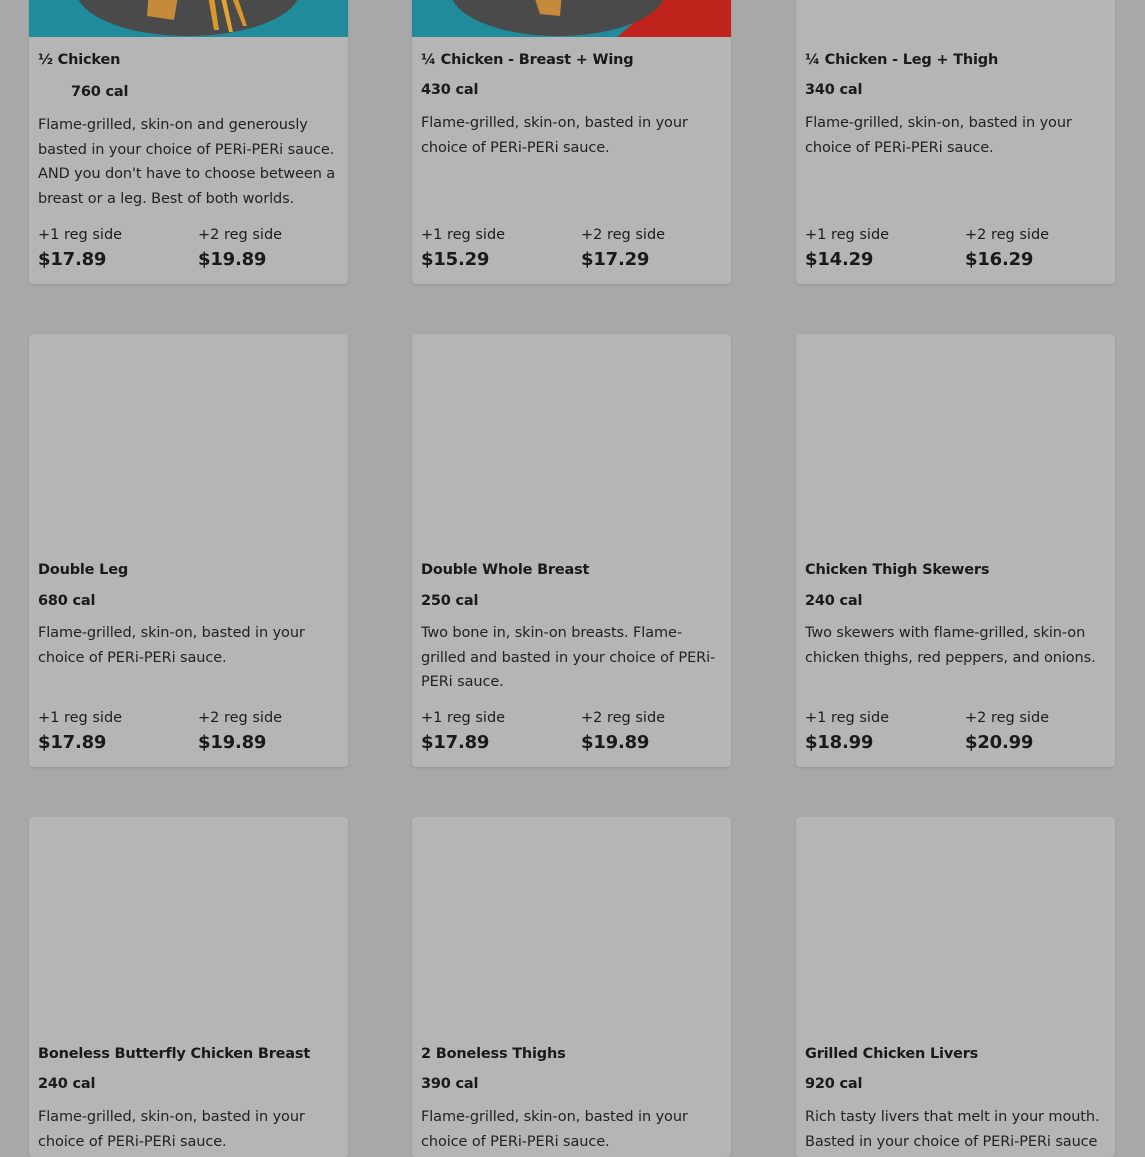 The image size is (1145, 1157). Describe the element at coordinates (79, 60) in the screenshot. I see `menu-item-name: ½ Chicken` at that location.